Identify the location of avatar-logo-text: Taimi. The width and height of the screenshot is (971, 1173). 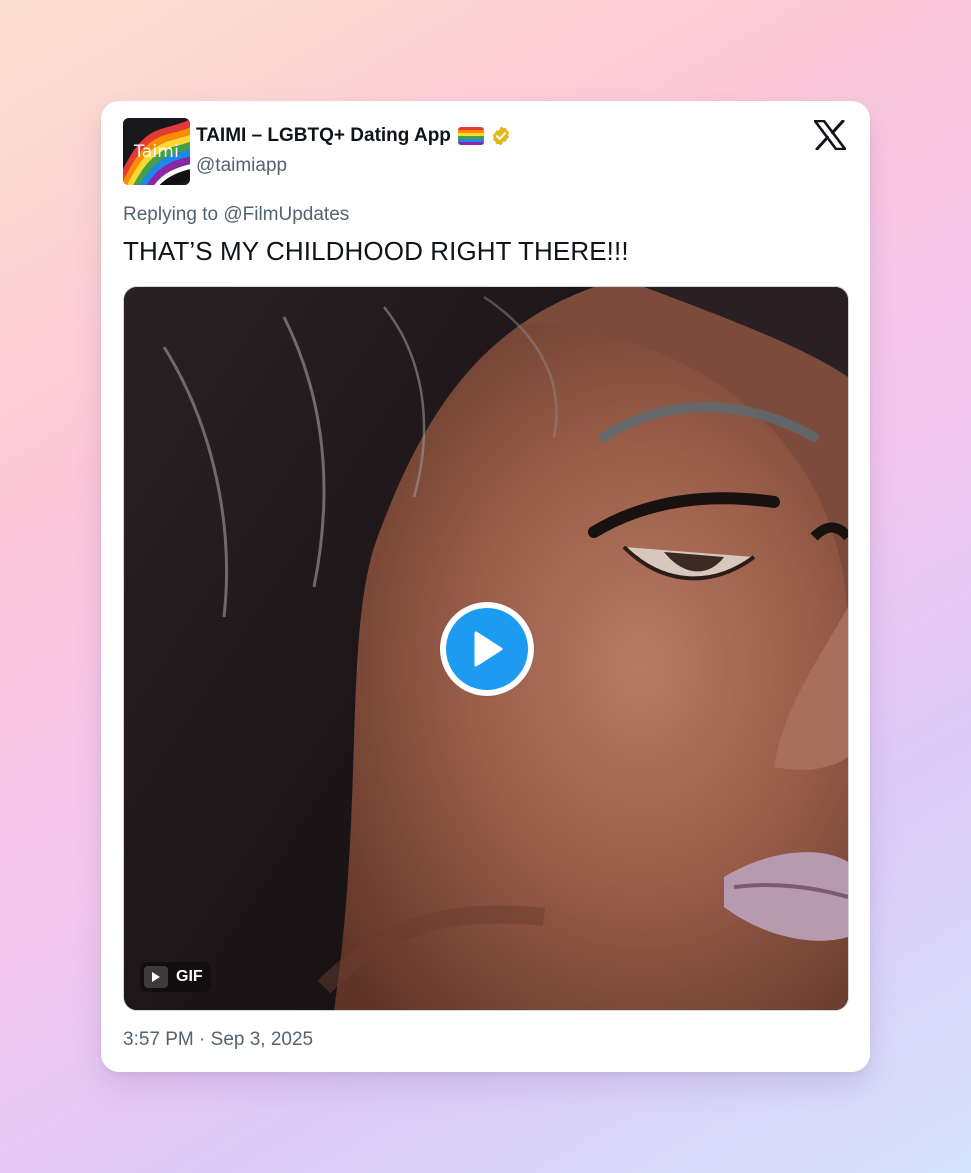
(156, 152).